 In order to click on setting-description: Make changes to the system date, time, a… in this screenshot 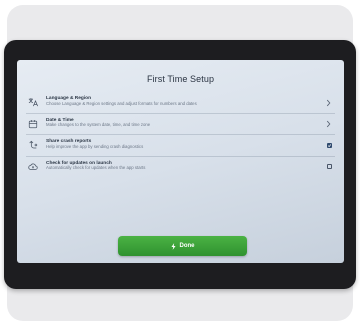, I will do `click(98, 125)`.